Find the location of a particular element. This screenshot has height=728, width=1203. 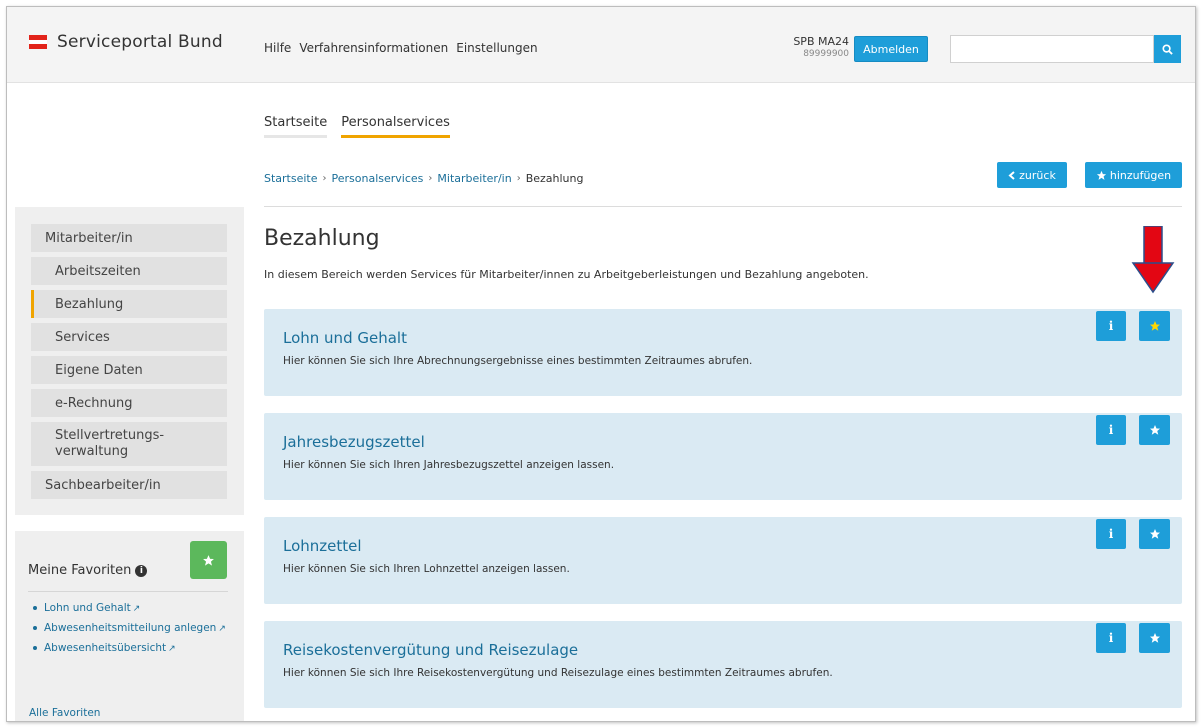

user-info: SPB MA24 89999900 is located at coordinates (808, 47).